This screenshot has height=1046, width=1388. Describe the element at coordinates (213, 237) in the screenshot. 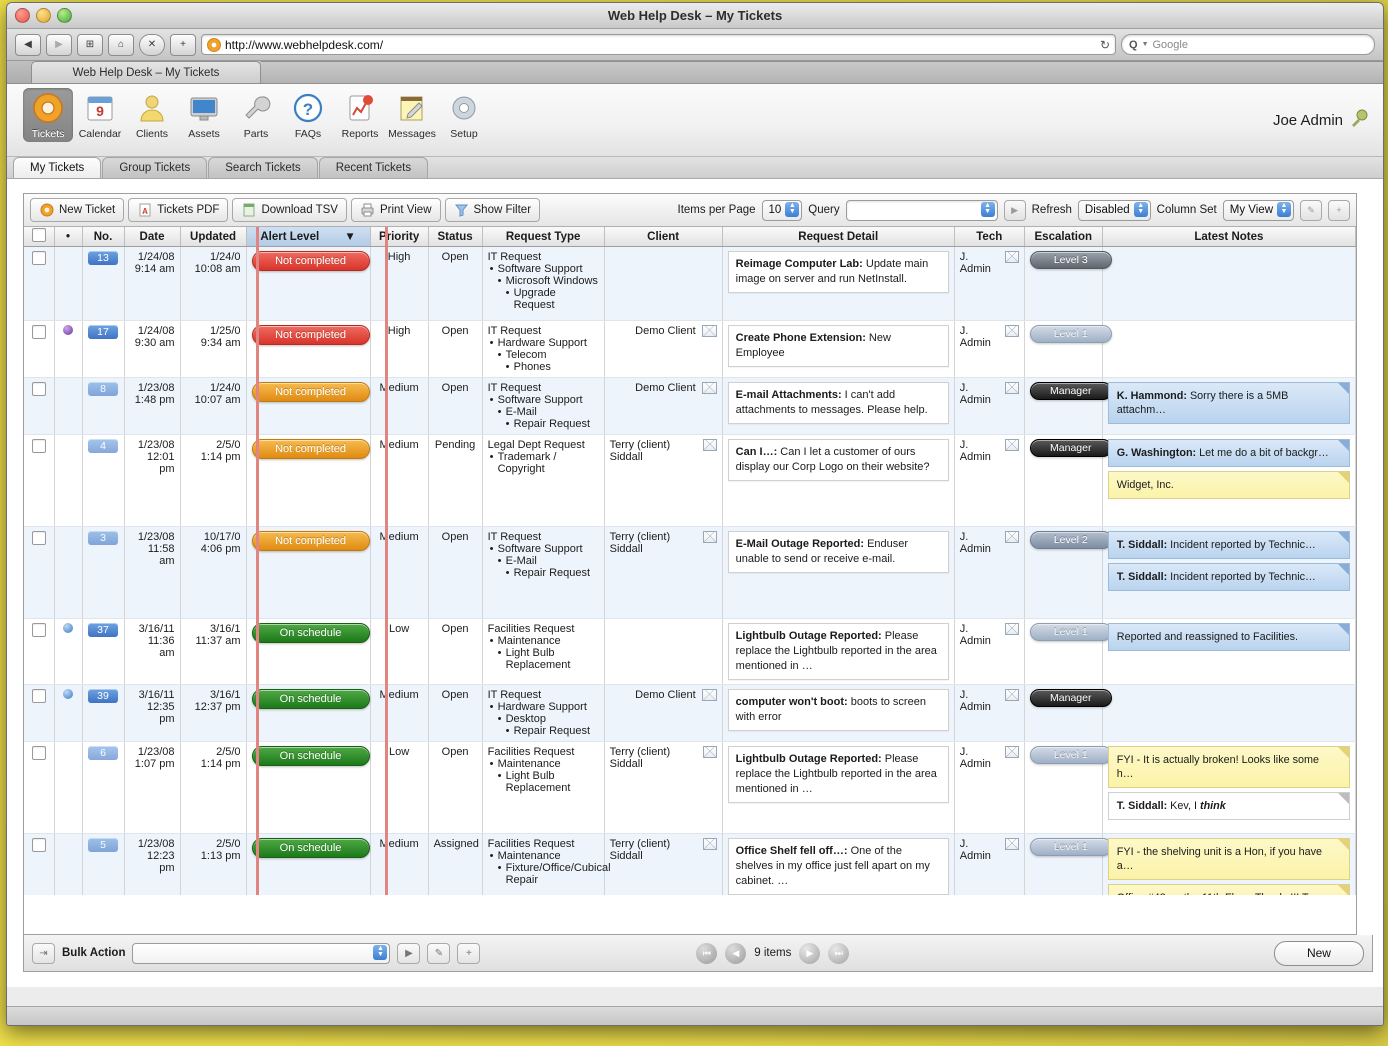

I see `col-updated: Updated` at that location.